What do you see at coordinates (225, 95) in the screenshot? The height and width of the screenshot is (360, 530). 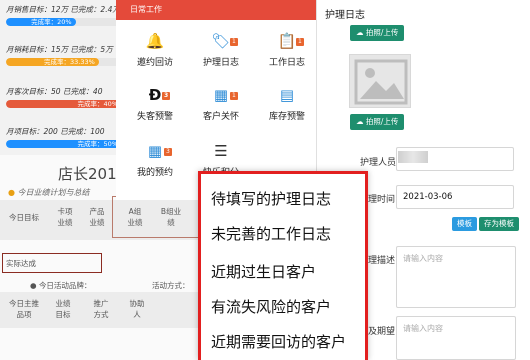 I see `calendar-icon: ▦ 1` at bounding box center [225, 95].